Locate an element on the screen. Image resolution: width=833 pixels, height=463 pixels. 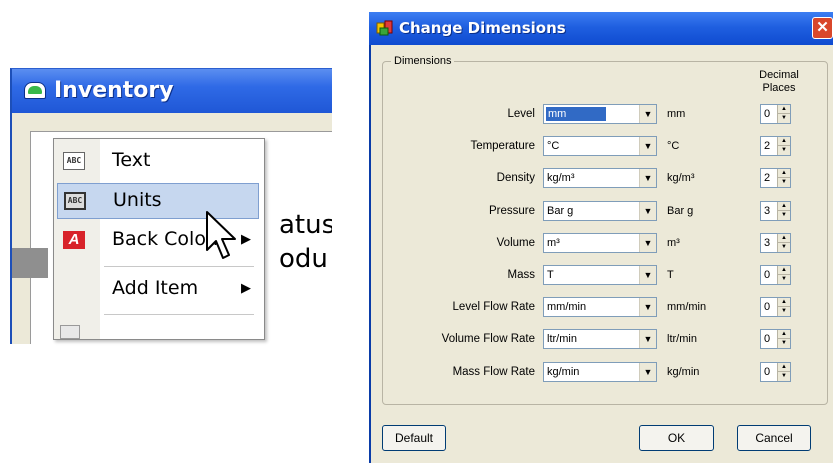
unit-dropdown-value: mm/min is located at coordinates (567, 307).